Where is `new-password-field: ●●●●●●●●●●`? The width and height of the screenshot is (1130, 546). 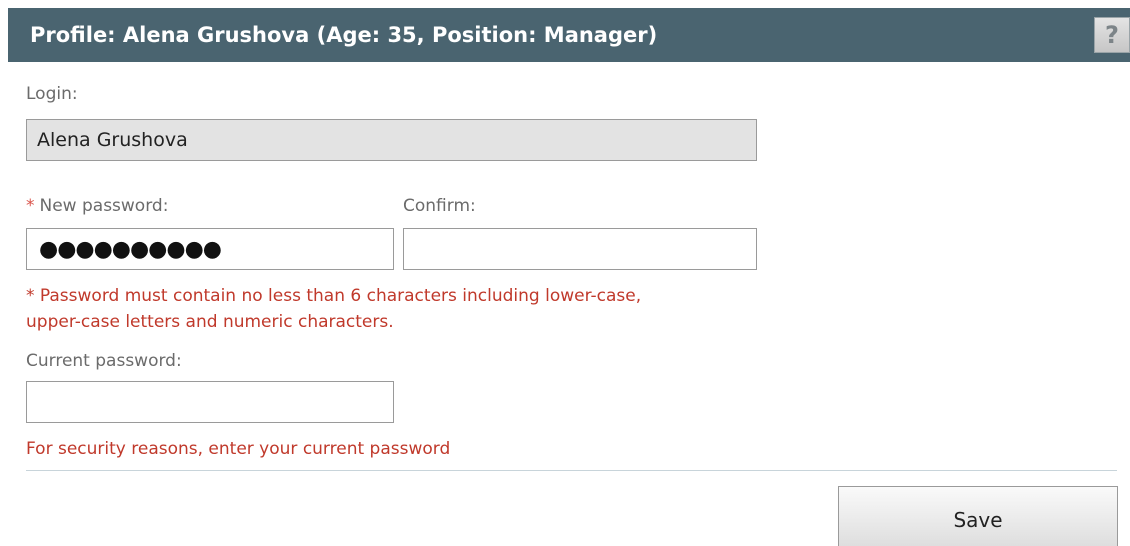 new-password-field: ●●●●●●●●●● is located at coordinates (210, 249).